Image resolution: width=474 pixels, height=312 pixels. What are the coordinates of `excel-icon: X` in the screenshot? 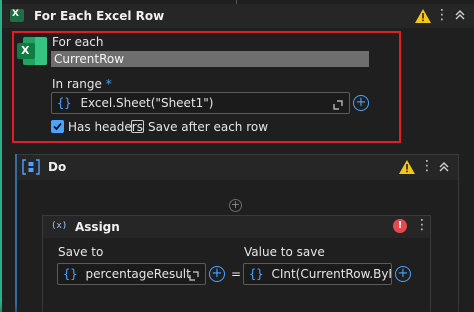 It's located at (32, 51).